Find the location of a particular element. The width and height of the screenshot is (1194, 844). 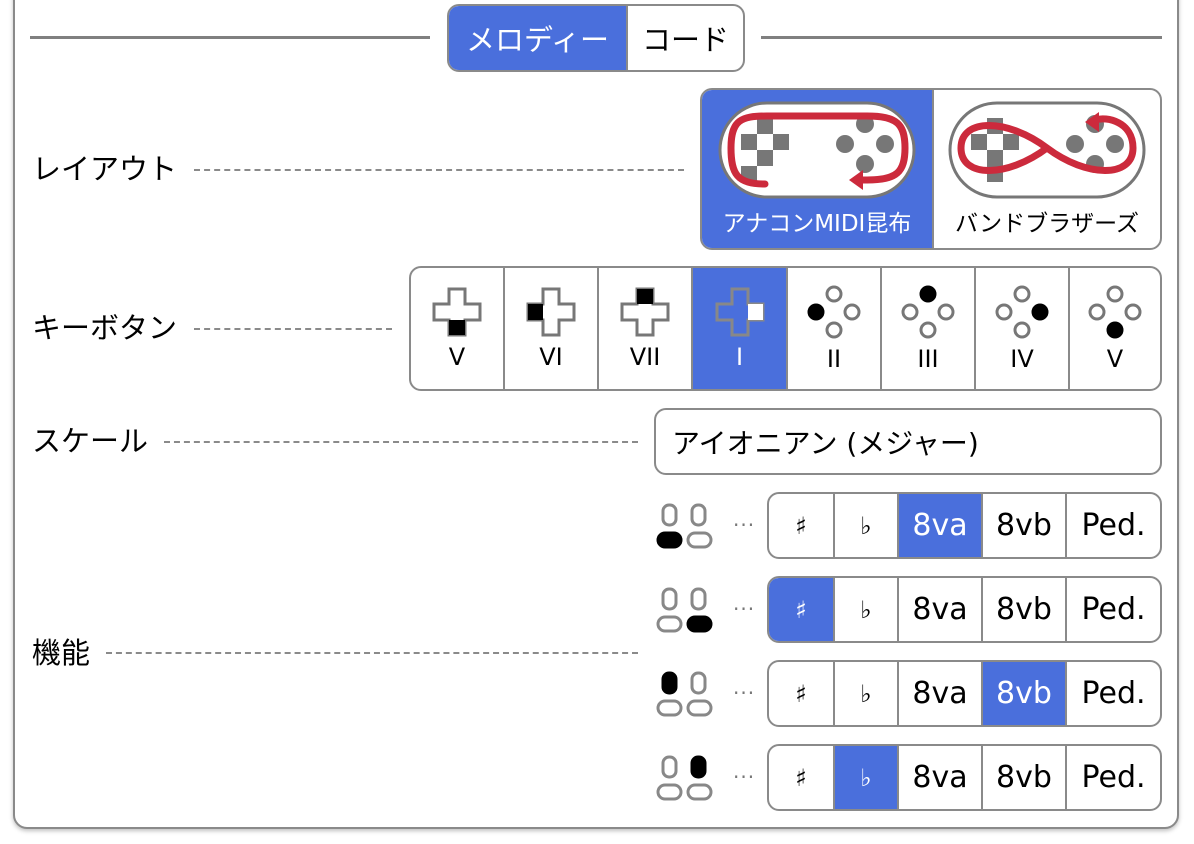

key-button-face-top: III is located at coordinates (929, 328).